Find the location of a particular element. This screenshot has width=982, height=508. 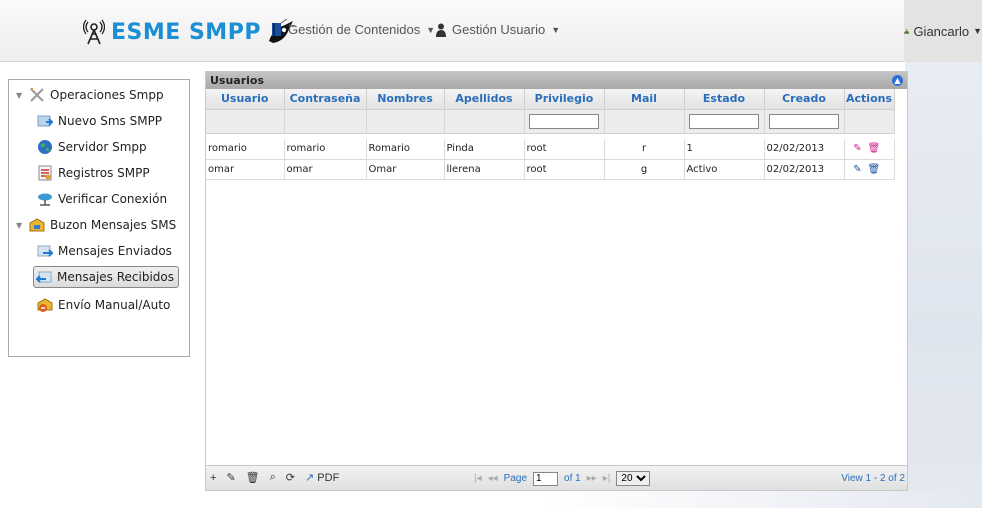

auto-send-icon is located at coordinates (45, 305).